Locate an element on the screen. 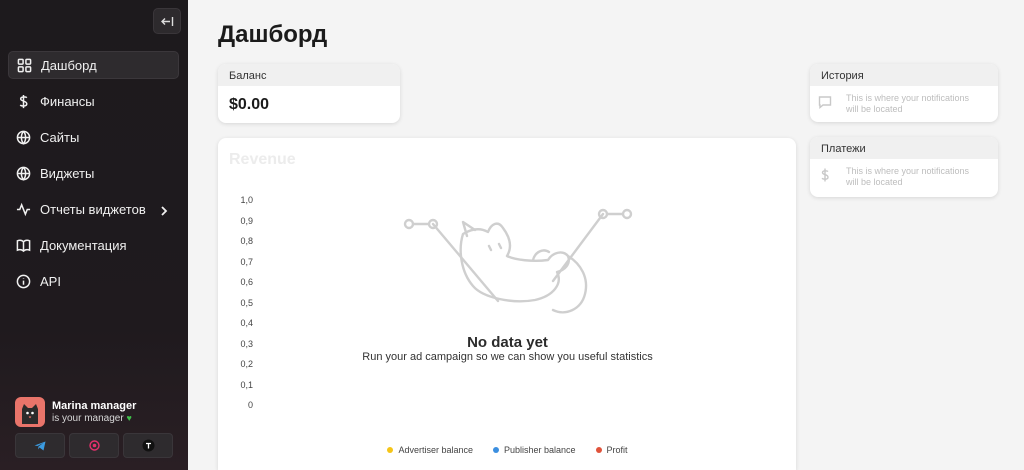  tenchat-icon is located at coordinates (148, 445).